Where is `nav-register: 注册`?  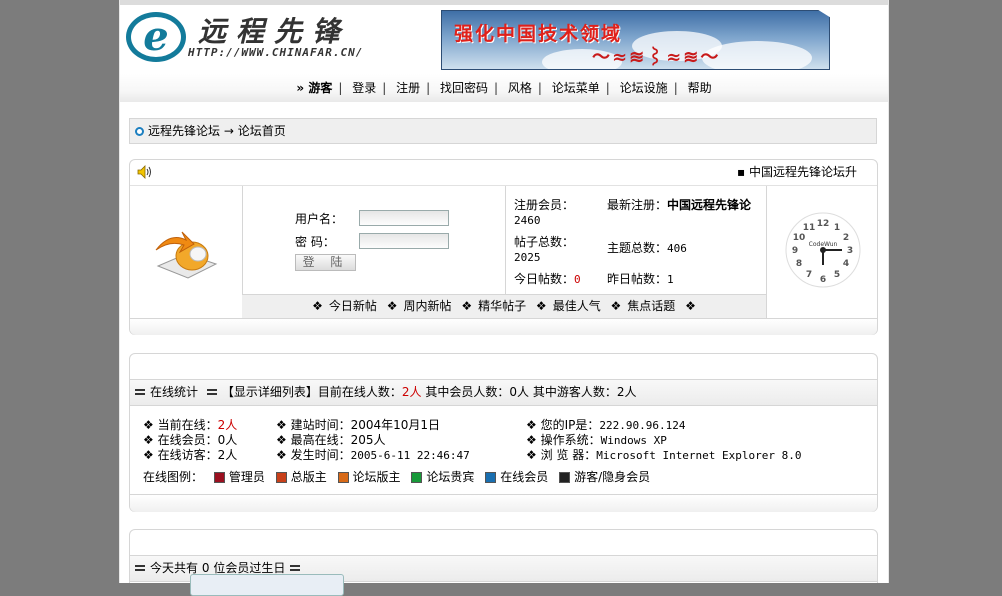
nav-register: 注册 is located at coordinates (408, 88).